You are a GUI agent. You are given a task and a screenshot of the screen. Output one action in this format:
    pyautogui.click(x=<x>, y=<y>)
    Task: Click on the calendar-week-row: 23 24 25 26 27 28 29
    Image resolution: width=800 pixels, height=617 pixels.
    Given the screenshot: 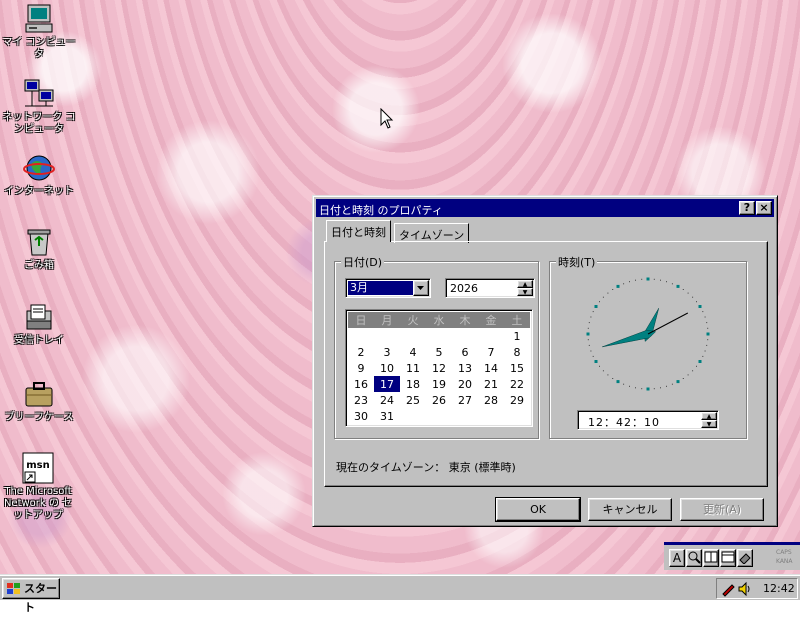 What is the action you would take?
    pyautogui.click(x=439, y=400)
    